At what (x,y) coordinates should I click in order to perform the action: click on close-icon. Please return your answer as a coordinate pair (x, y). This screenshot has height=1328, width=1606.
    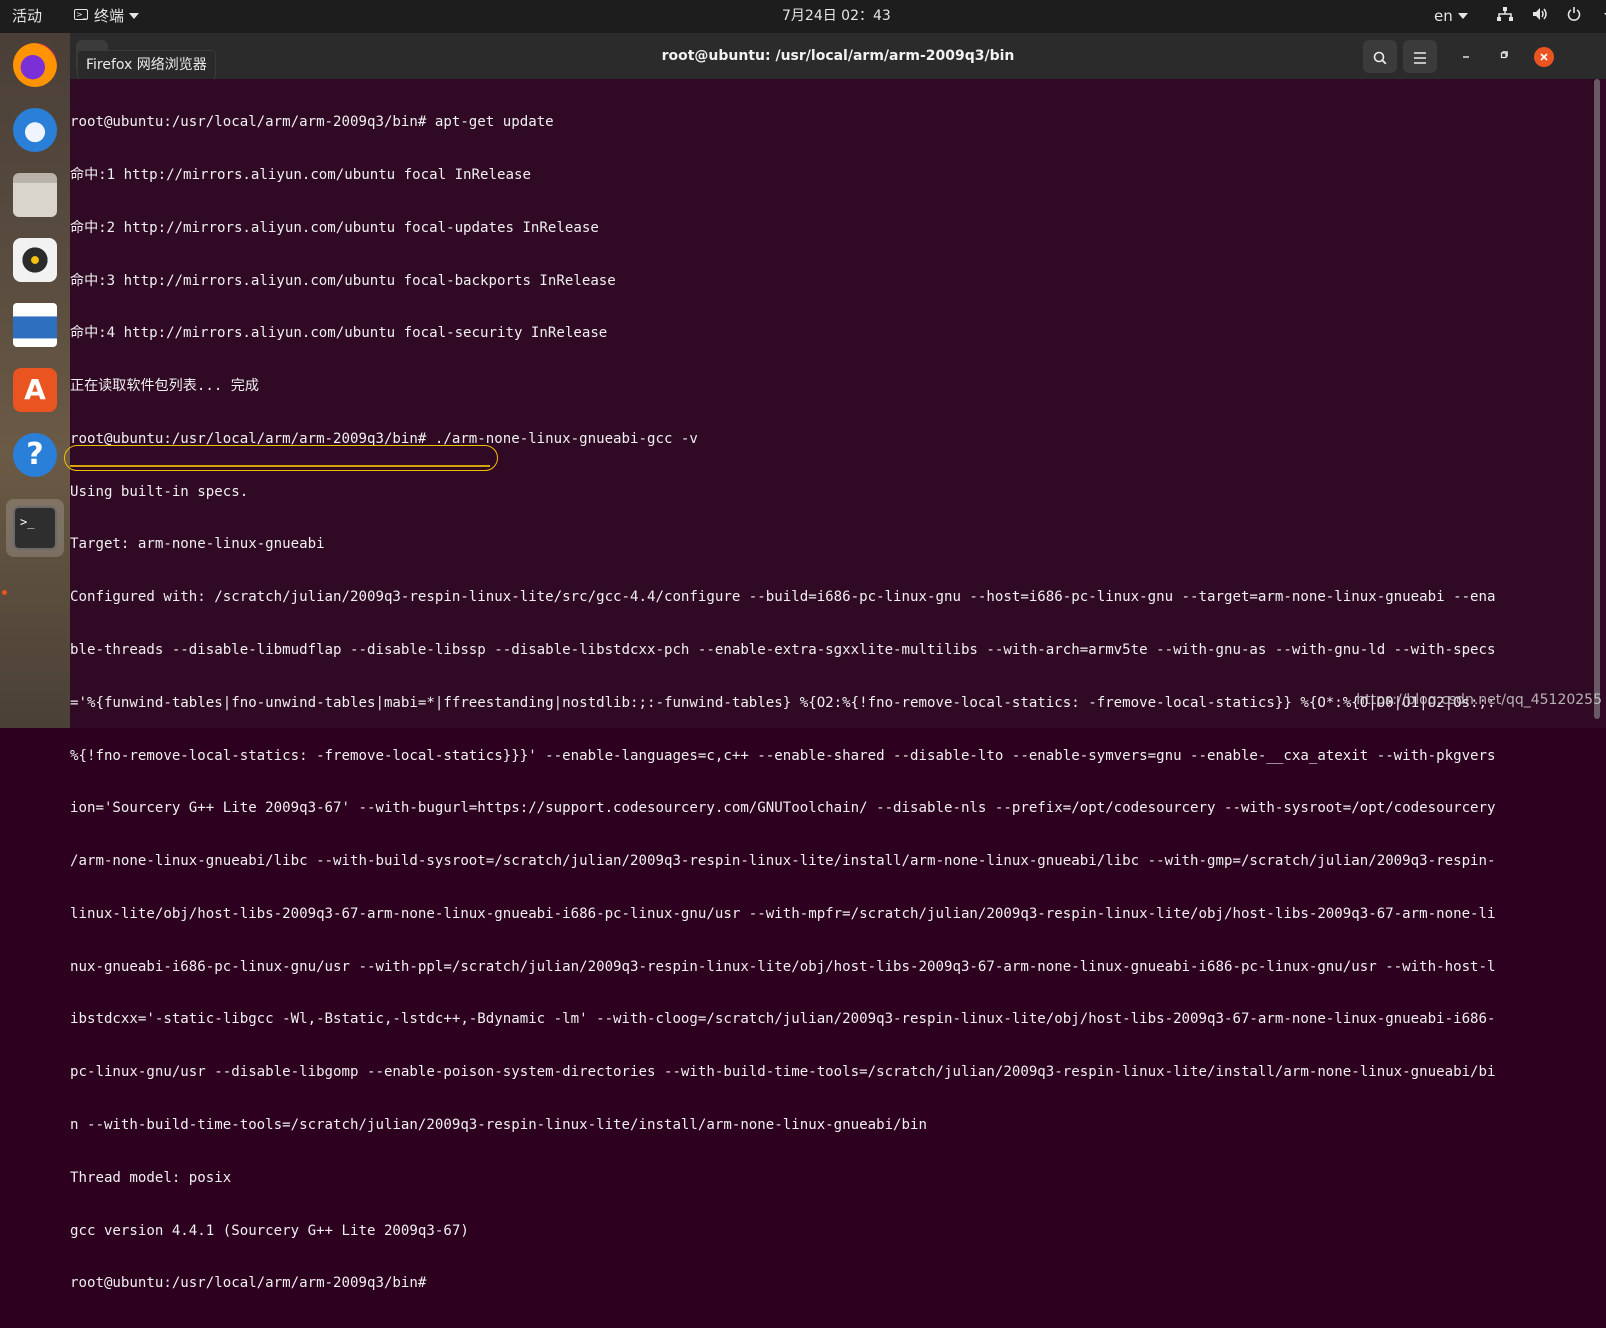
    Looking at the image, I should click on (1544, 56).